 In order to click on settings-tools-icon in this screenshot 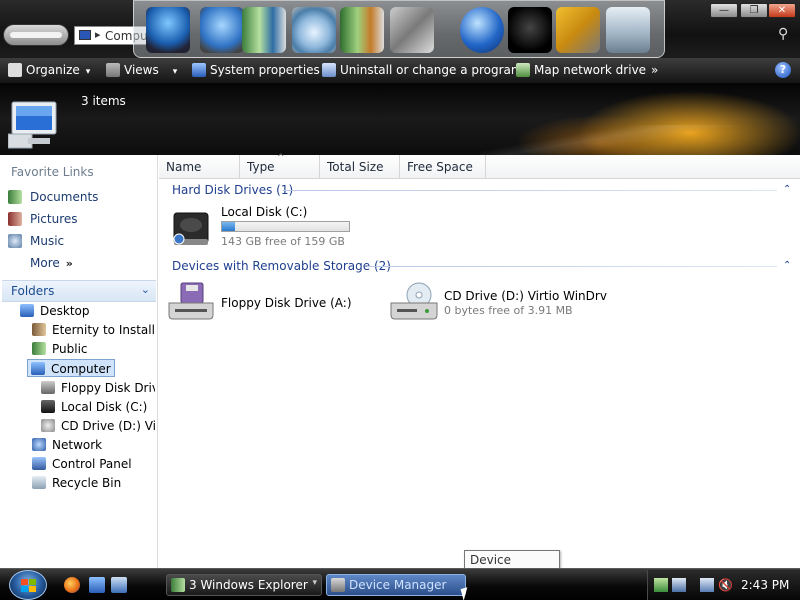, I will do `click(578, 30)`.